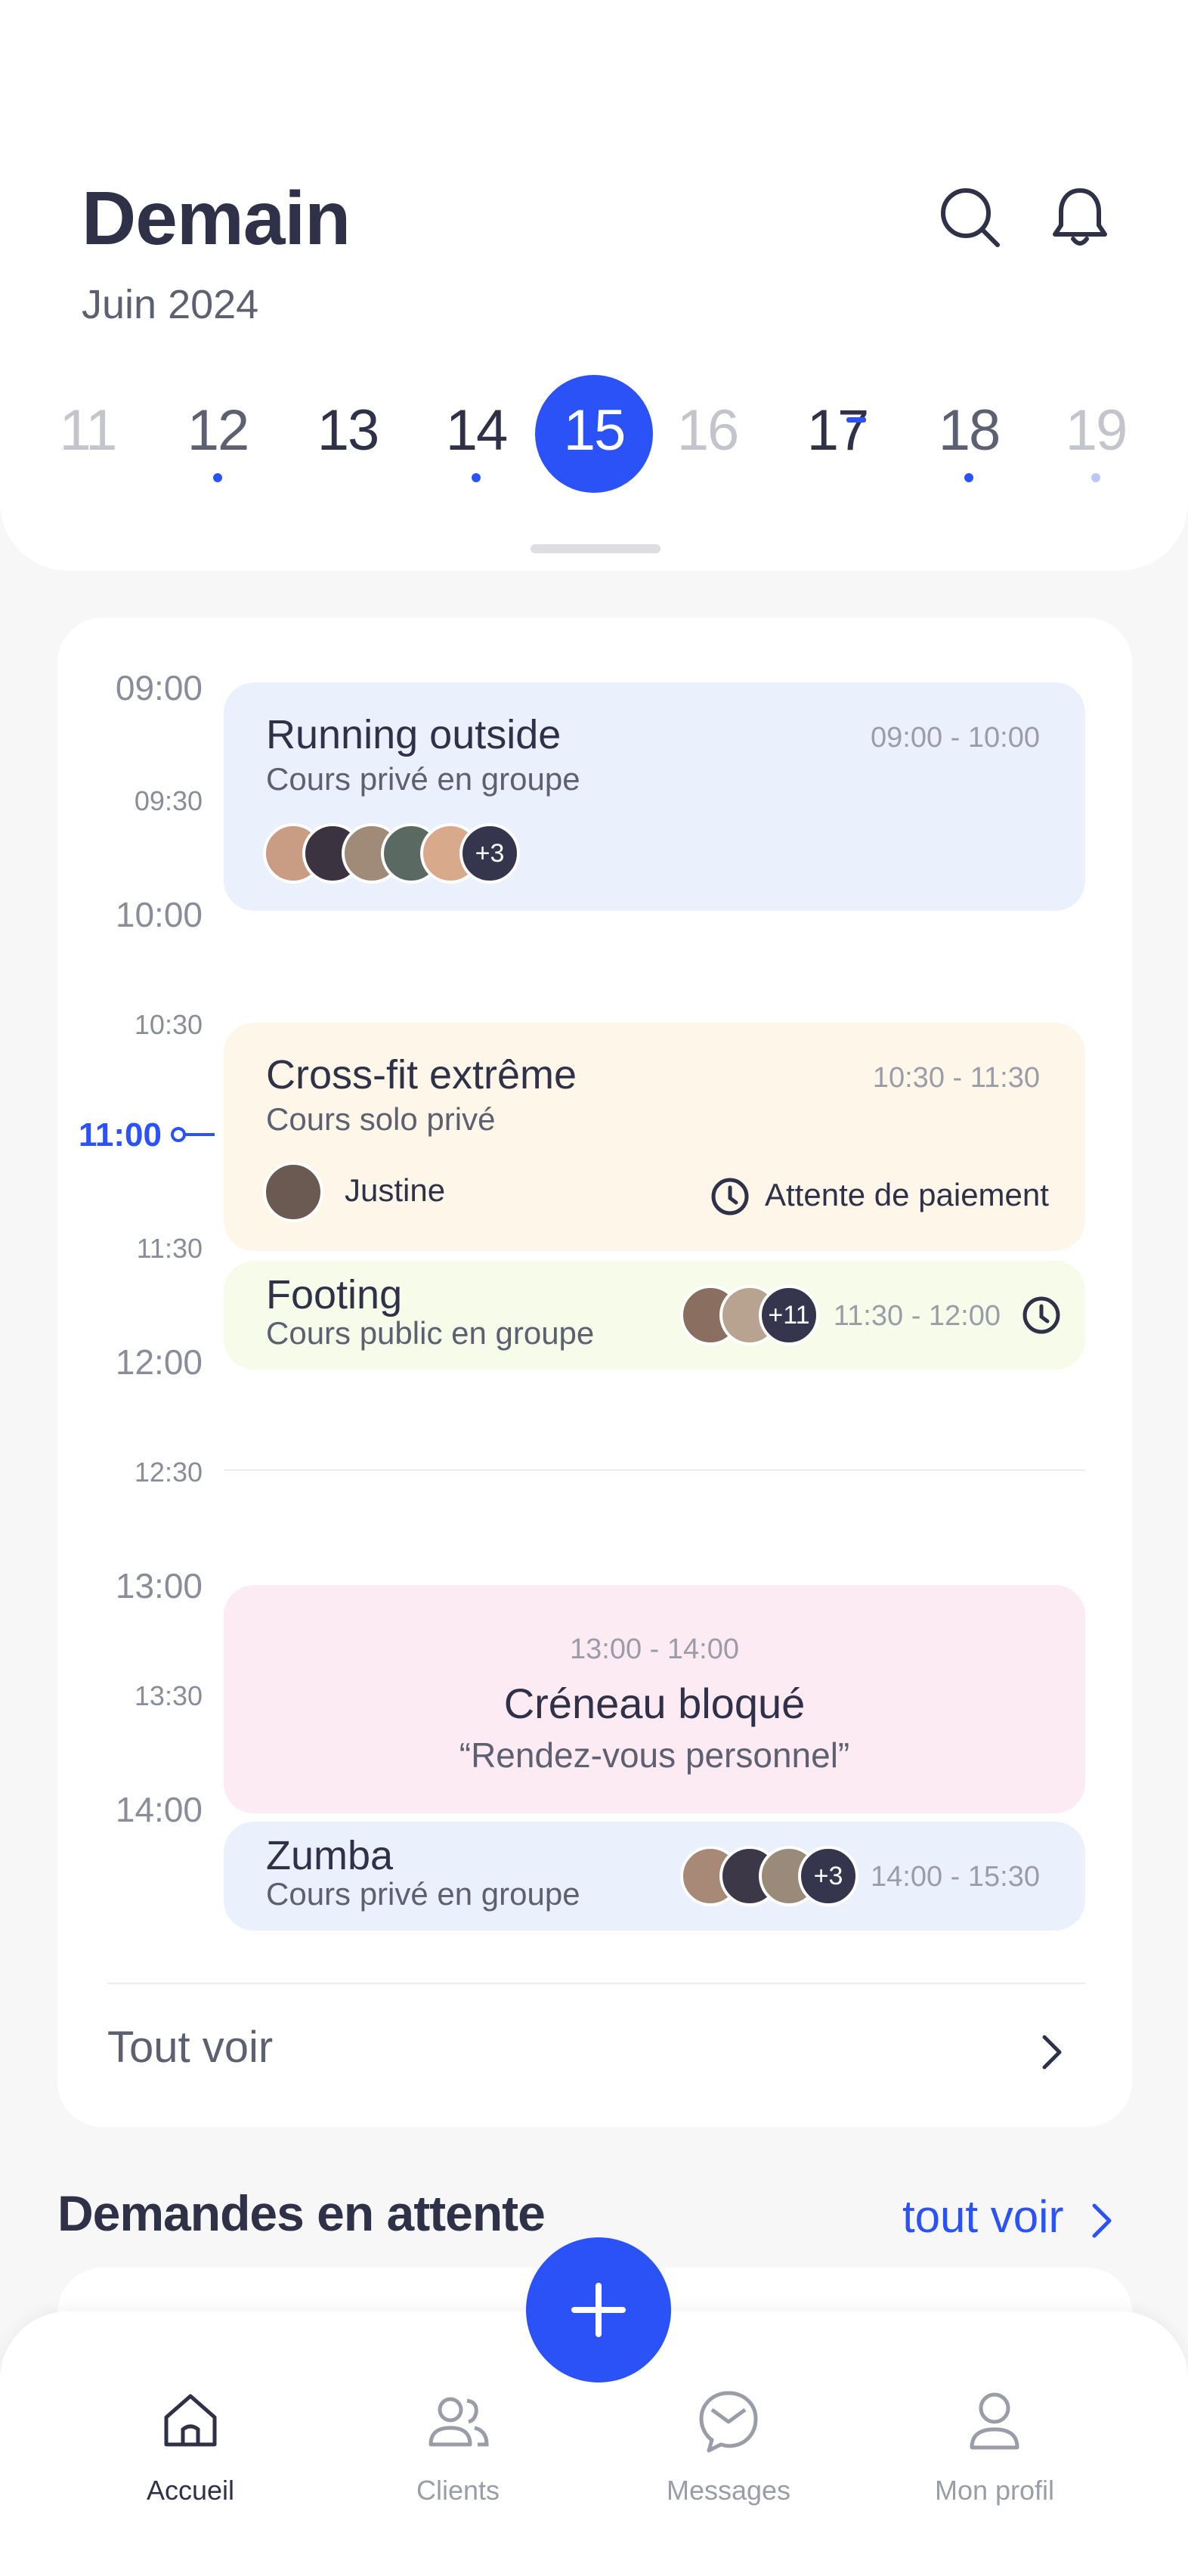 The height and width of the screenshot is (2576, 1188). Describe the element at coordinates (596, 548) in the screenshot. I see `drag-handle` at that location.